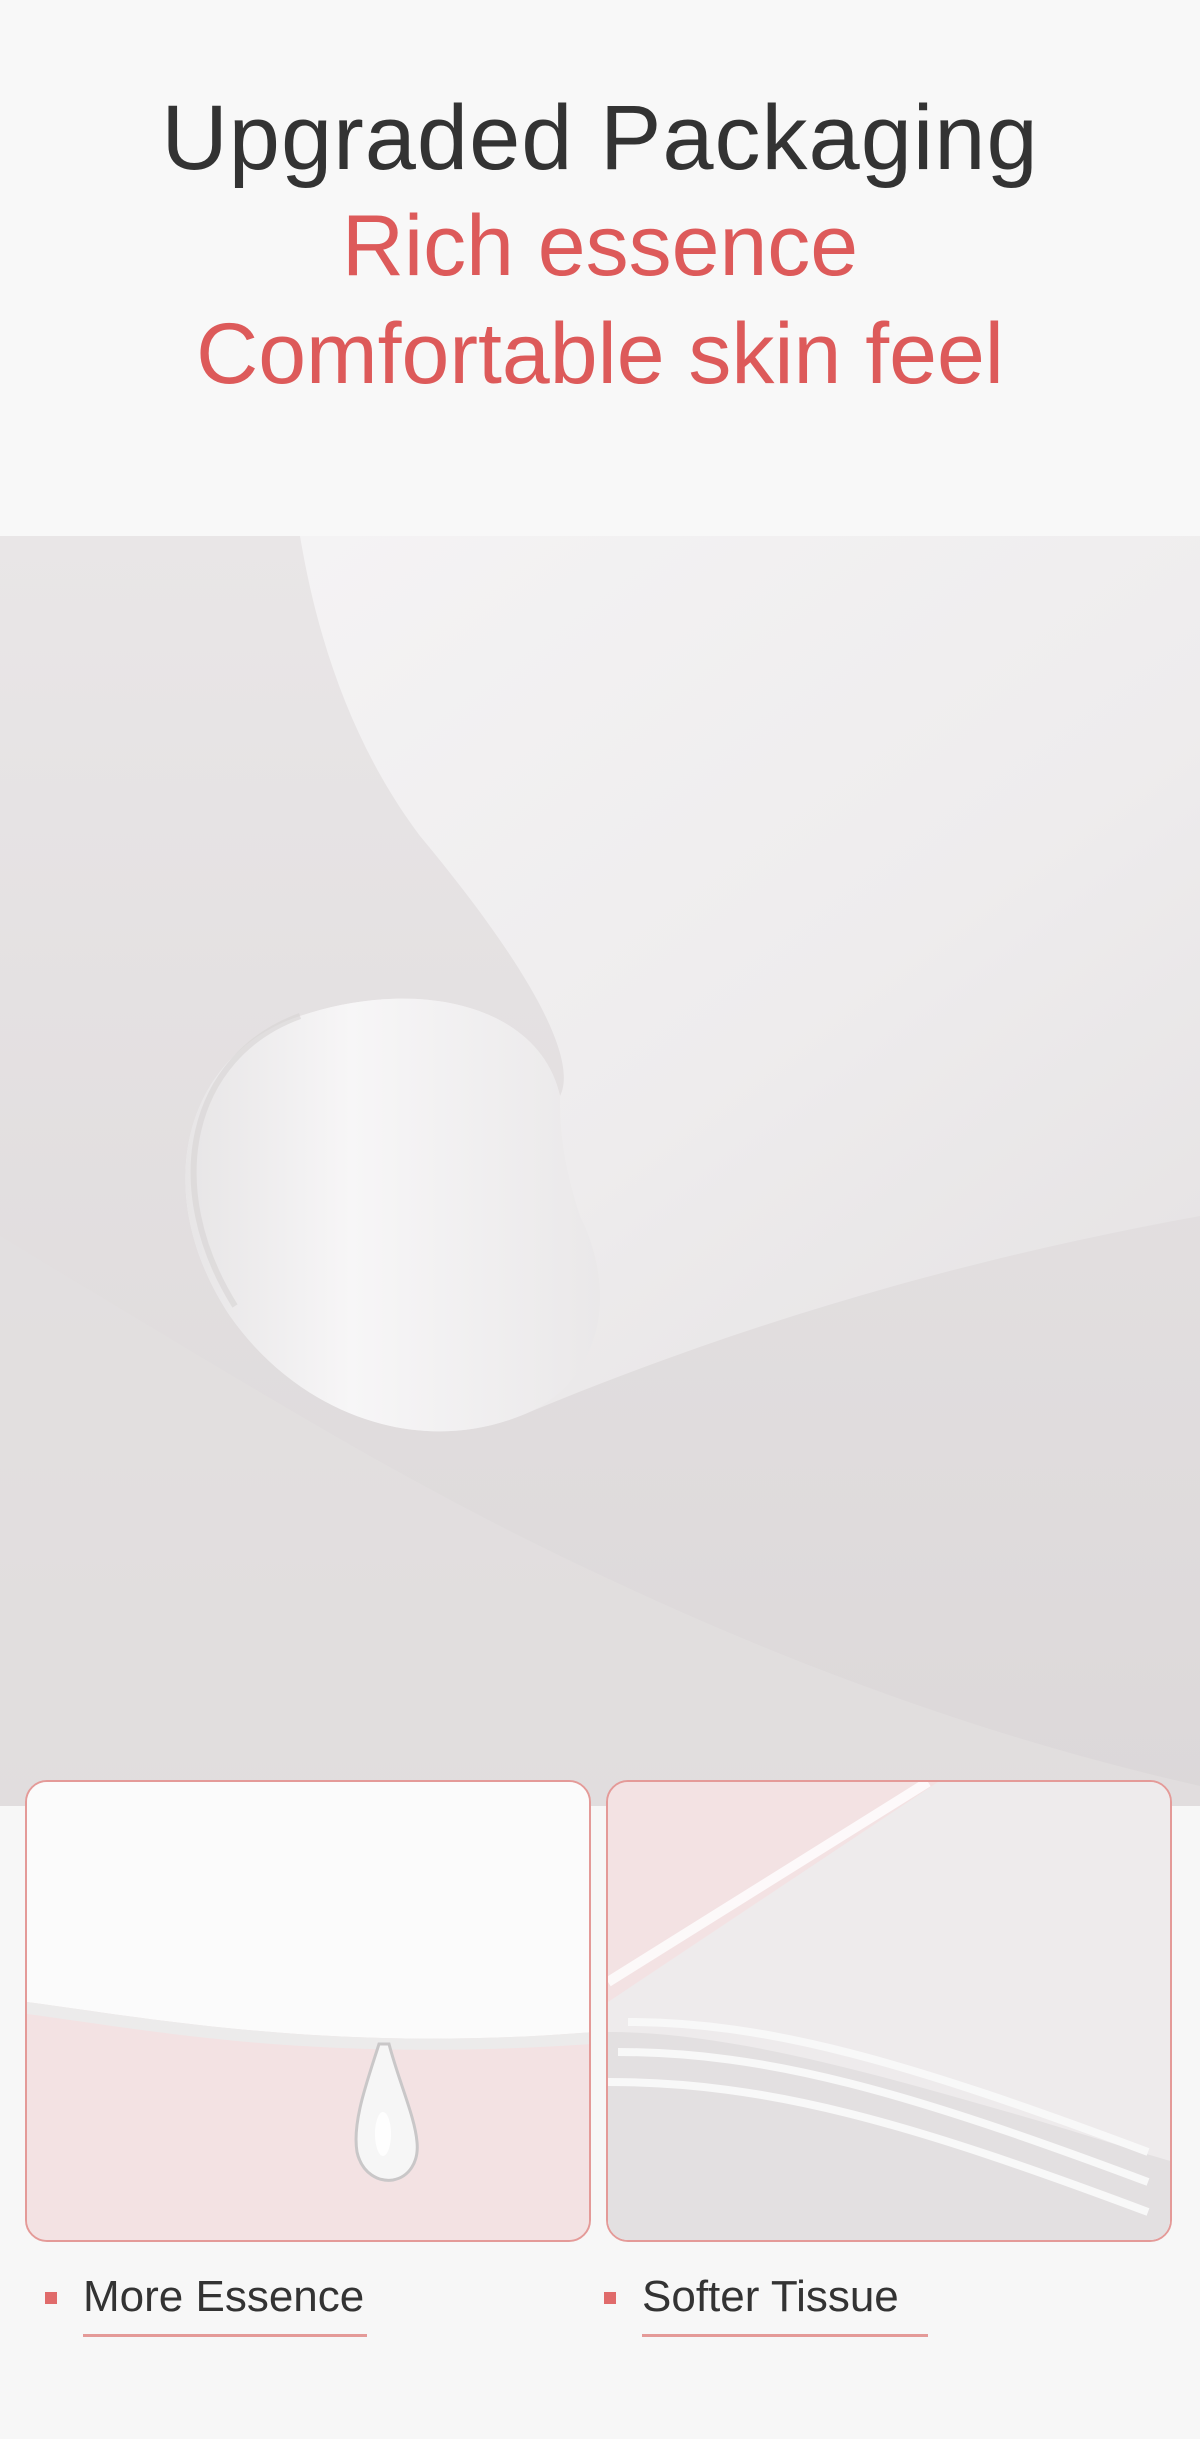 The image size is (1200, 2439). I want to click on tissue-layers-illustration, so click(889, 2011).